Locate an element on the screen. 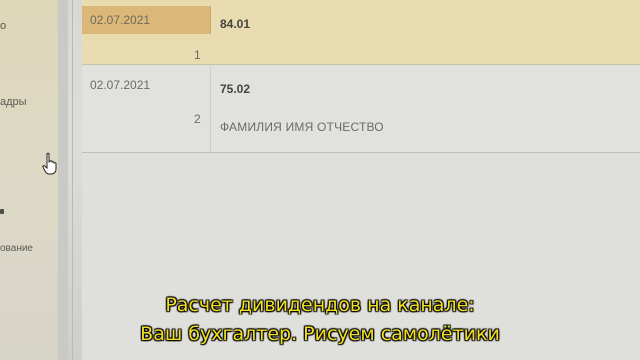 The width and height of the screenshot is (640, 360). name-cell: ФАМИЛИЯ ИМЯ ОТЧЕСТВО is located at coordinates (302, 127).